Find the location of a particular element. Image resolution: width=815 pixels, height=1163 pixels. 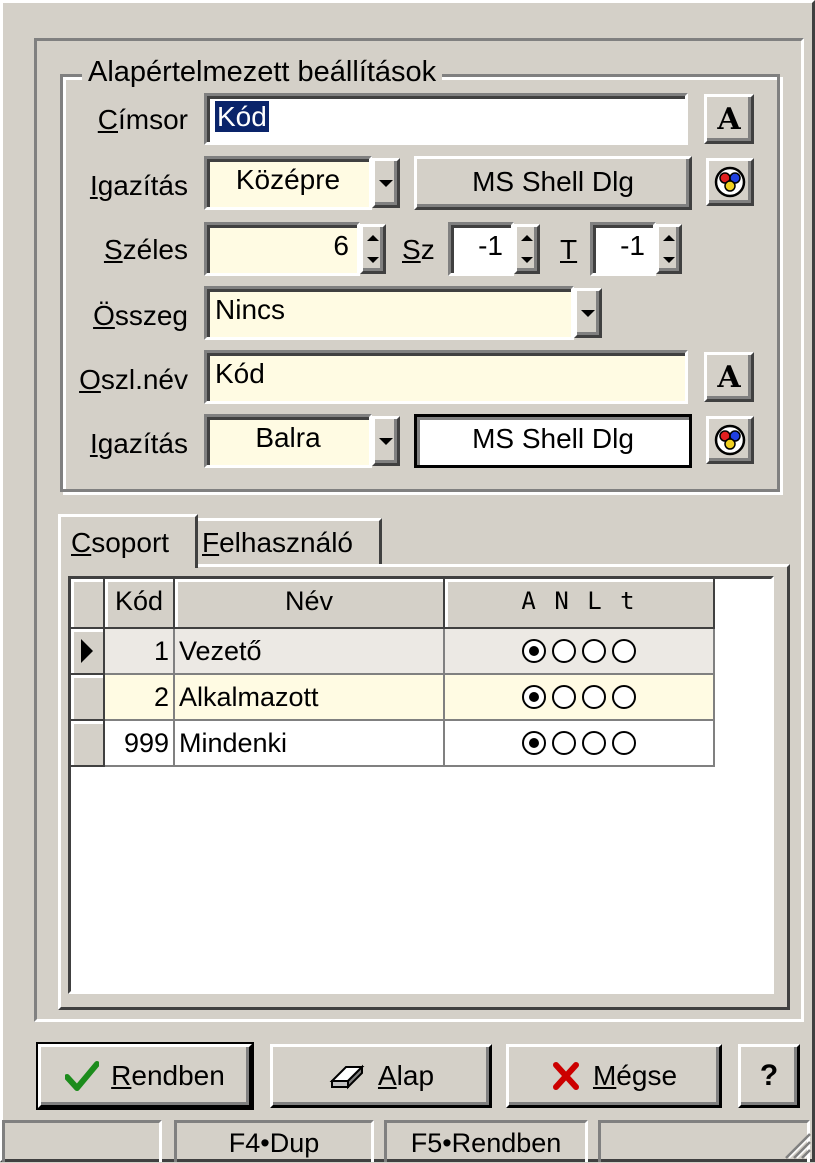

osszeg-label: Összeg is located at coordinates (140, 315).